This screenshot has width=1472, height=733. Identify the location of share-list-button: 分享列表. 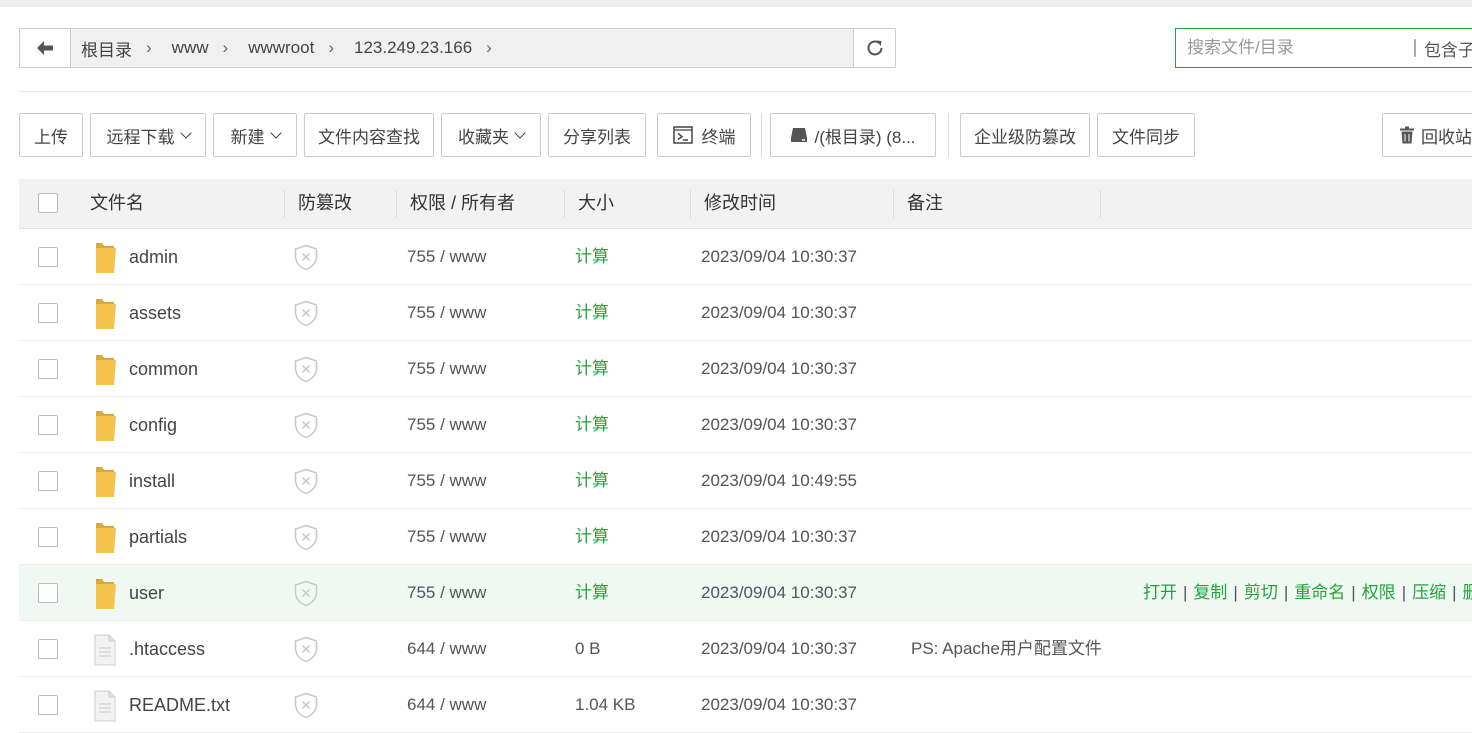
(597, 135).